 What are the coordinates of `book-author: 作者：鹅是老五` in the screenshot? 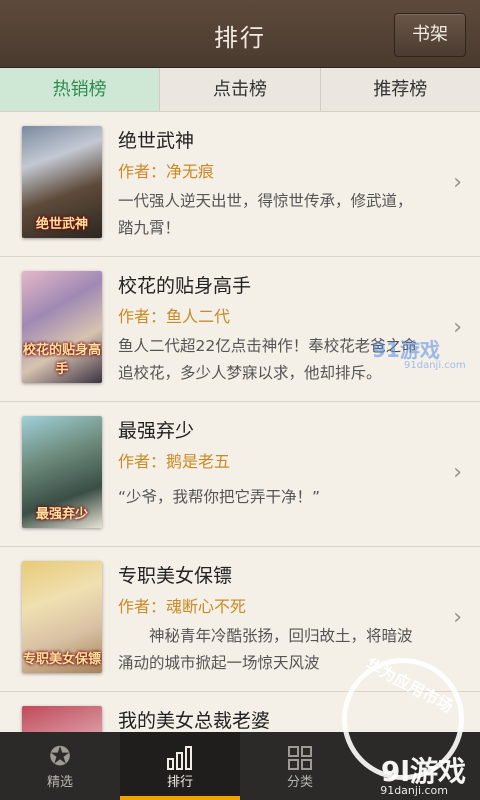 It's located at (174, 461).